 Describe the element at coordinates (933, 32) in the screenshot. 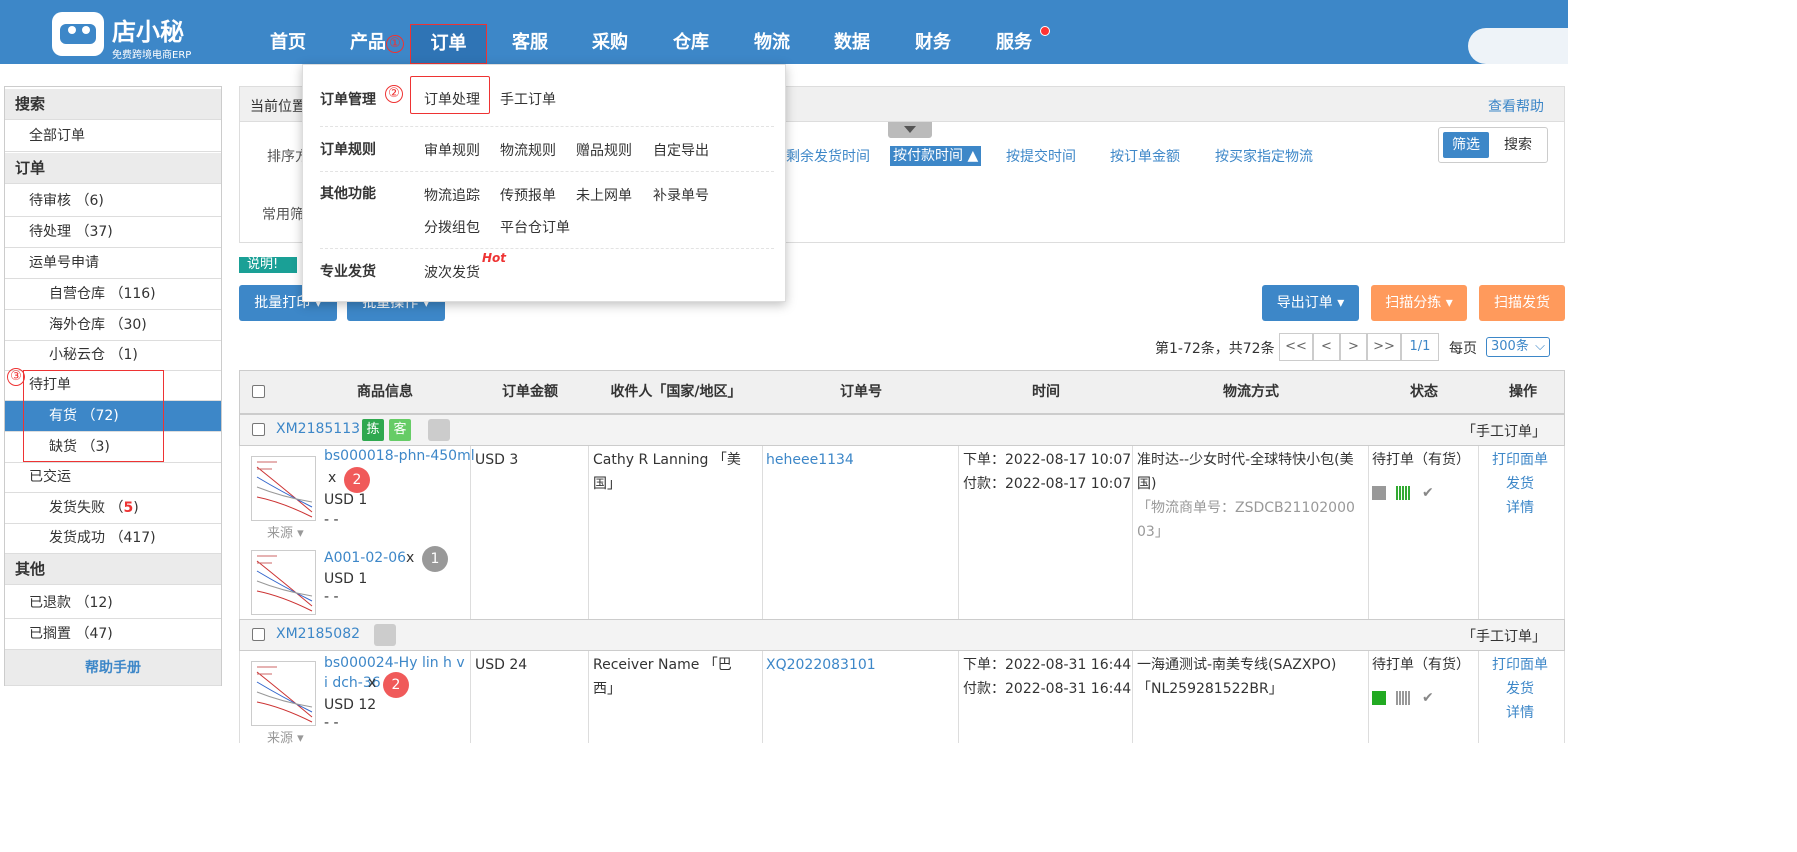

I see `nav-finance: 财务` at that location.